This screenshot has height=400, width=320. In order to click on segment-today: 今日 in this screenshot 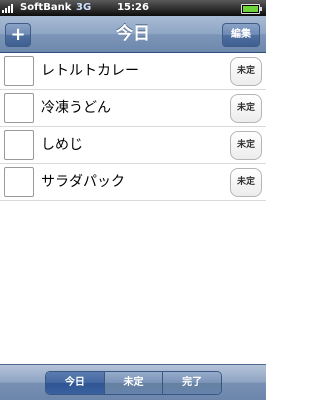, I will do `click(75, 383)`.